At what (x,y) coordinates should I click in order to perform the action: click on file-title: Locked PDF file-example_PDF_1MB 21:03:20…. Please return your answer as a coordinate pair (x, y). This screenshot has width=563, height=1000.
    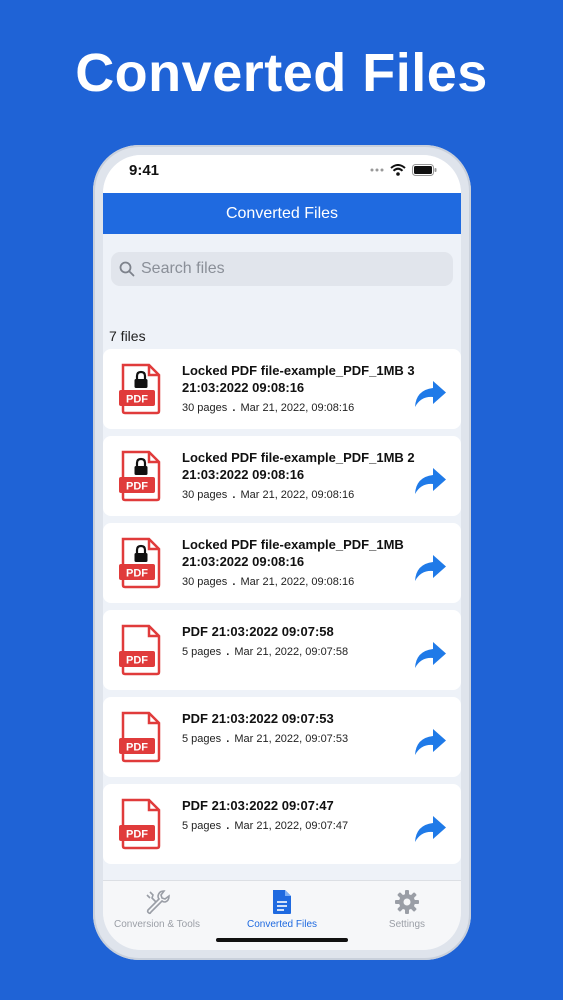
    Looking at the image, I should click on (293, 553).